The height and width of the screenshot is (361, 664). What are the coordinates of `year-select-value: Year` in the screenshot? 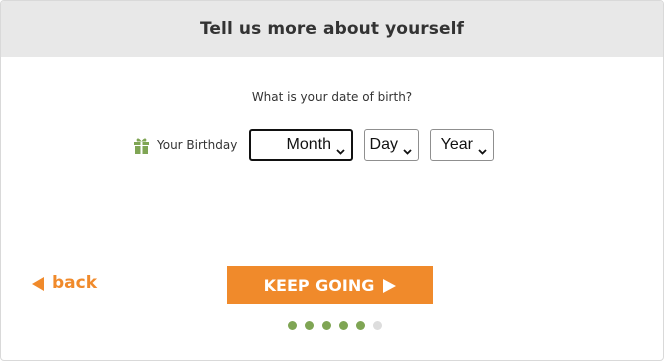 It's located at (456, 144).